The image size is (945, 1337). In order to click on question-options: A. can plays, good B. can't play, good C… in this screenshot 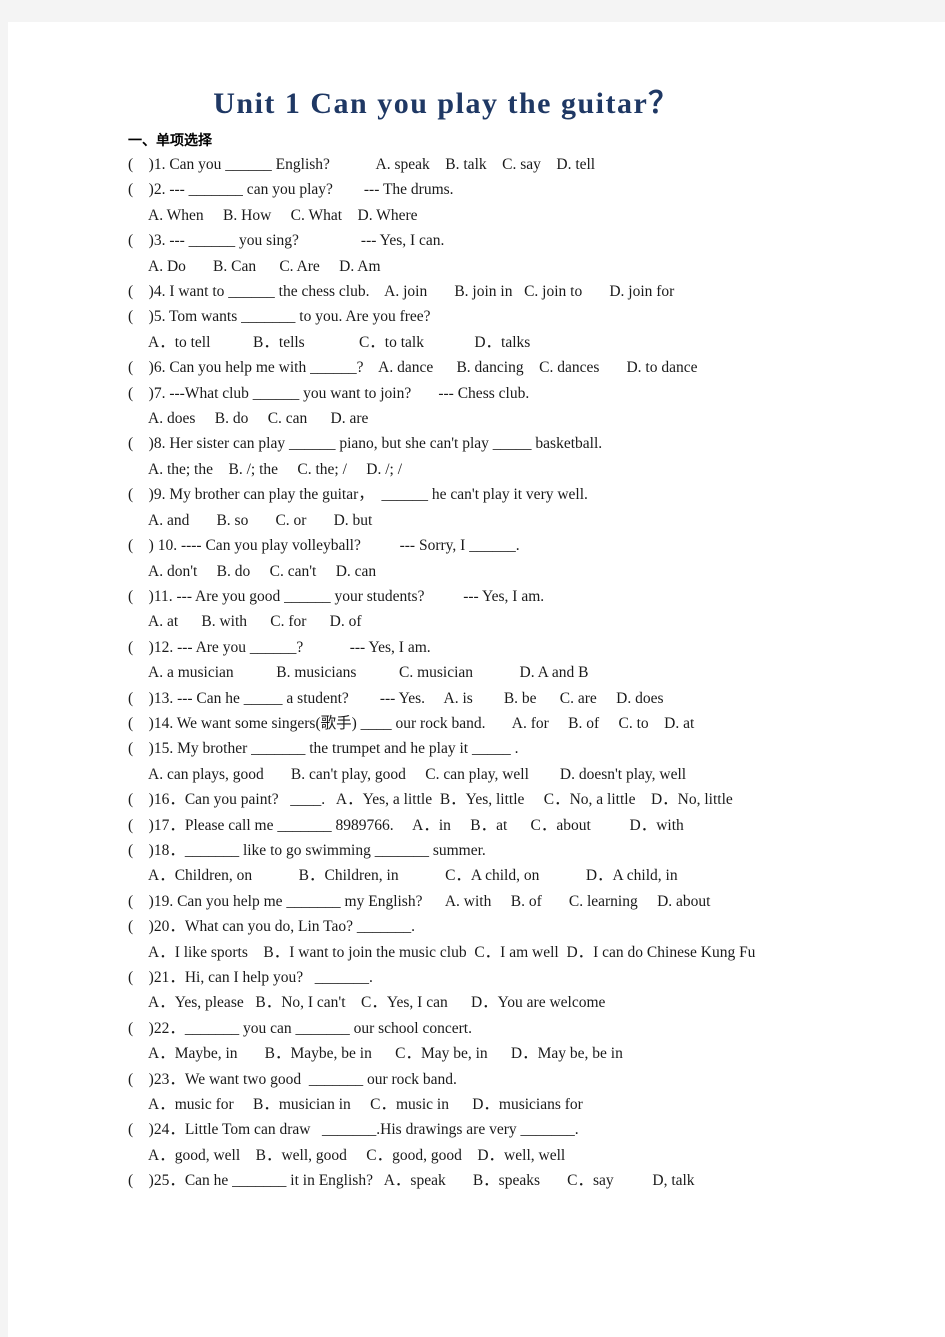, I will do `click(417, 774)`.